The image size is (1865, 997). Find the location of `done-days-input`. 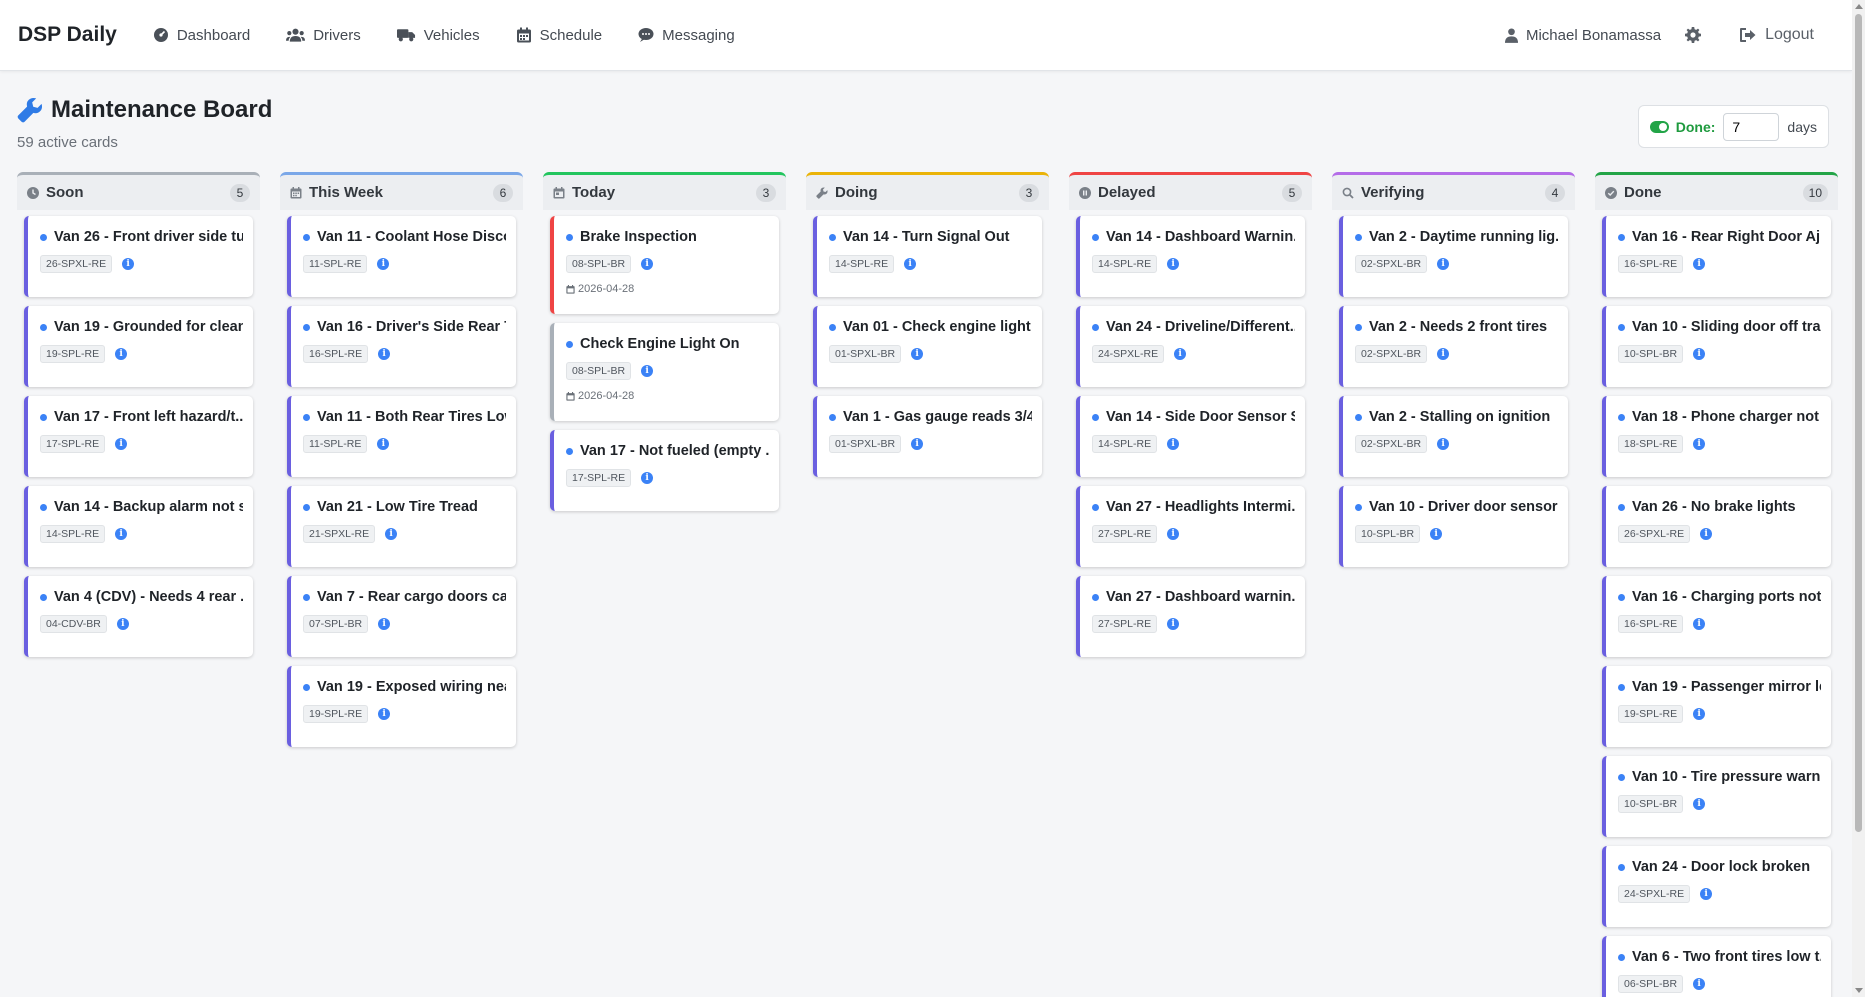

done-days-input is located at coordinates (1751, 126).